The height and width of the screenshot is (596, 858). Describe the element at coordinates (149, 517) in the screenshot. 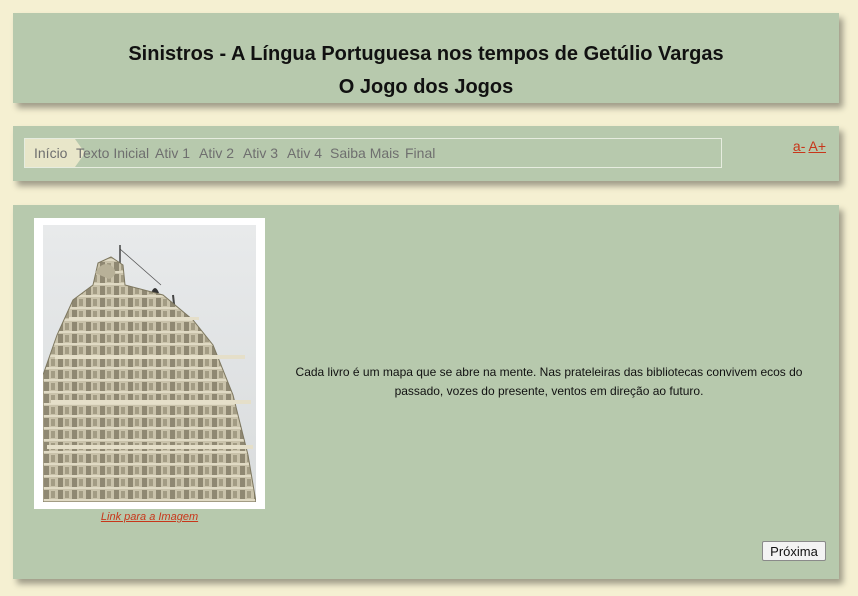

I see `image-link: Link para a Imagem` at that location.